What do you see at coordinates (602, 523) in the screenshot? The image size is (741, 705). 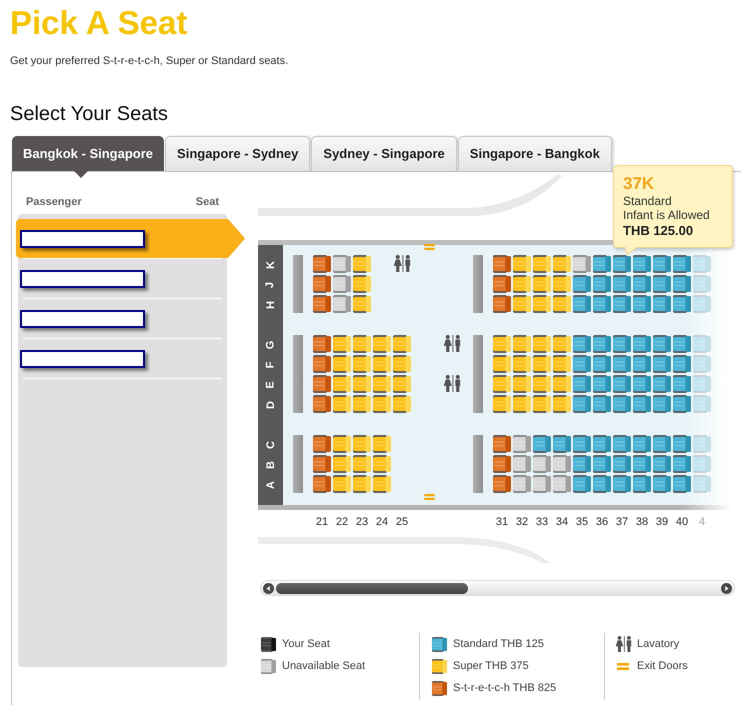 I see `column-number: 36` at bounding box center [602, 523].